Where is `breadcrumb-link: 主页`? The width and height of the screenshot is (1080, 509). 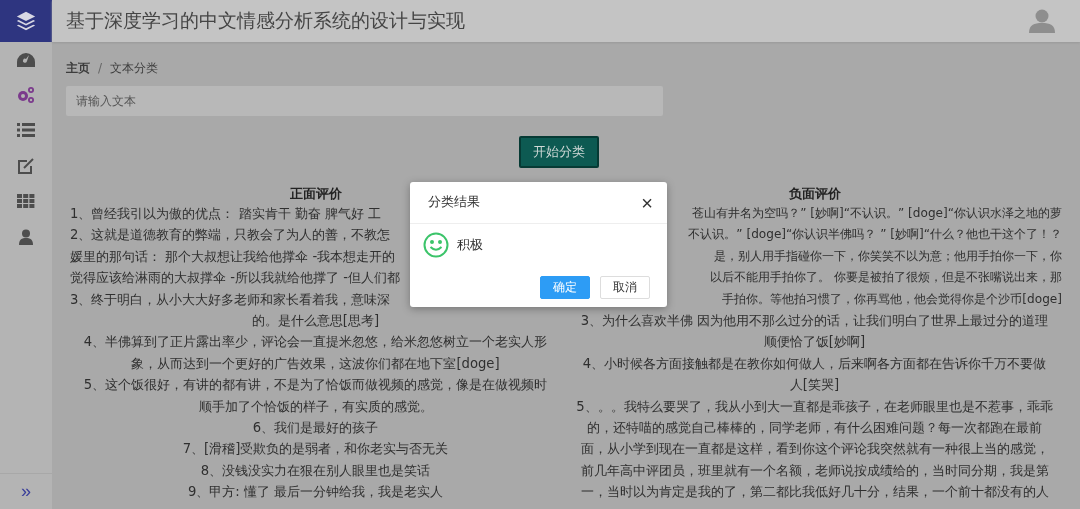 breadcrumb-link: 主页 is located at coordinates (78, 68).